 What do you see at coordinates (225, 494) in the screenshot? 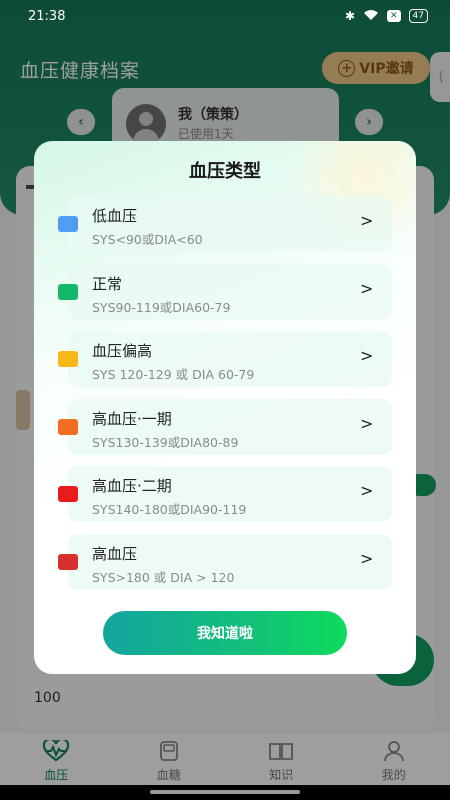
I see `bp-type-item-stage2: 高血压·二期 SYS140-180或DIA90-119 >` at bounding box center [225, 494].